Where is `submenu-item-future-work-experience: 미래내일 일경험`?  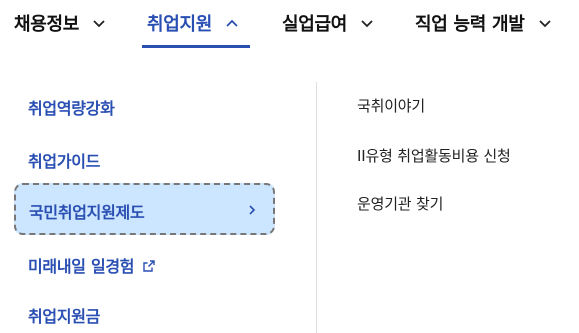 submenu-item-future-work-experience: 미래내일 일경험 is located at coordinates (92, 265).